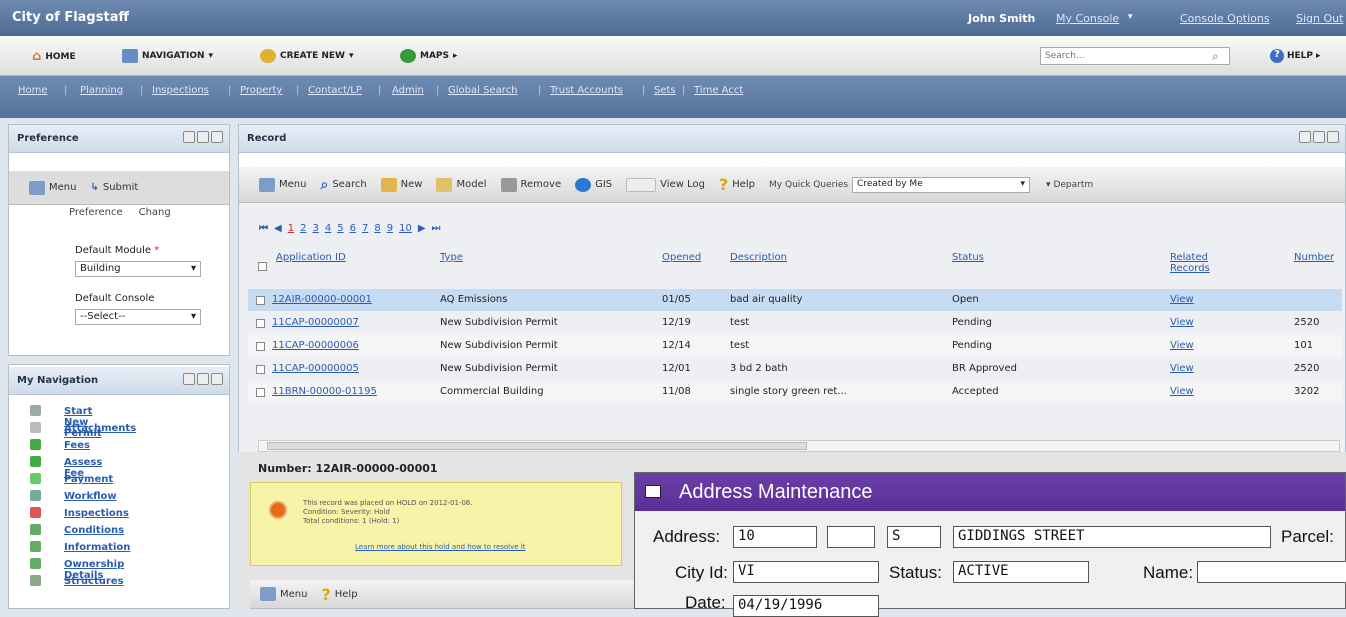  Describe the element at coordinates (806, 572) in the screenshot. I see `city-id-field: VI` at that location.